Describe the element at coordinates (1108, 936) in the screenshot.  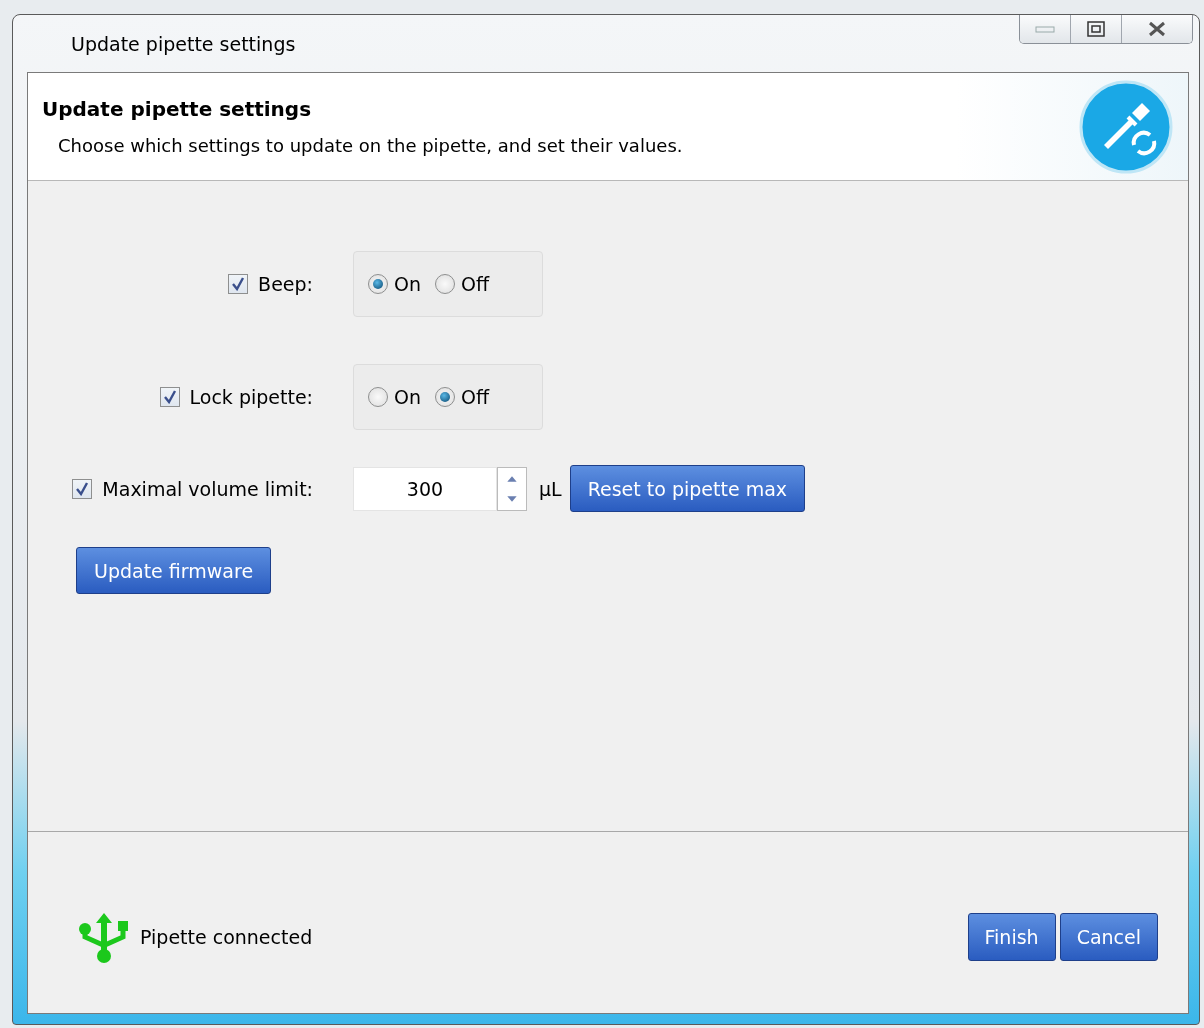
I see `dialog-button: Cancel` at that location.